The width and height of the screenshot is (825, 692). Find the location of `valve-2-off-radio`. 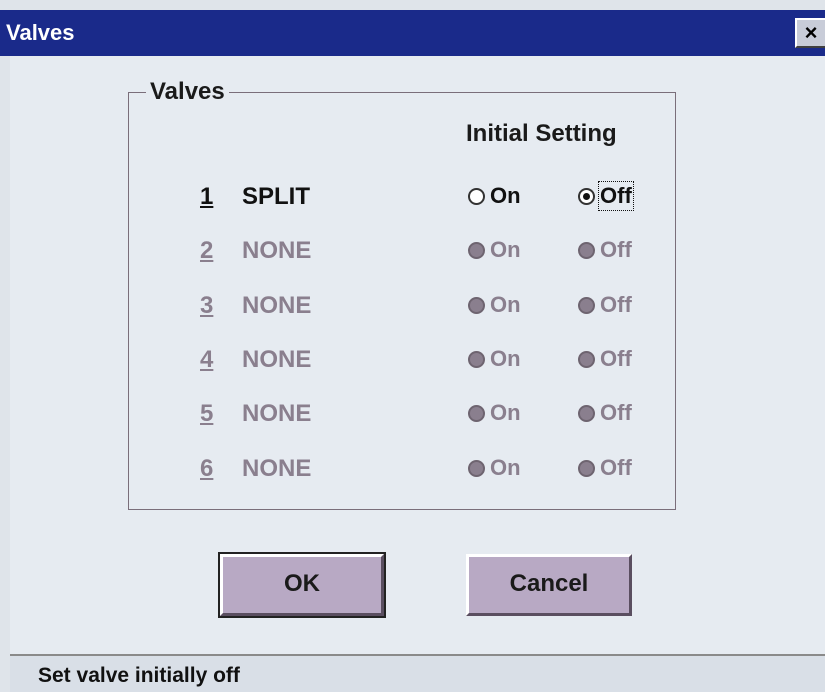

valve-2-off-radio is located at coordinates (586, 250).